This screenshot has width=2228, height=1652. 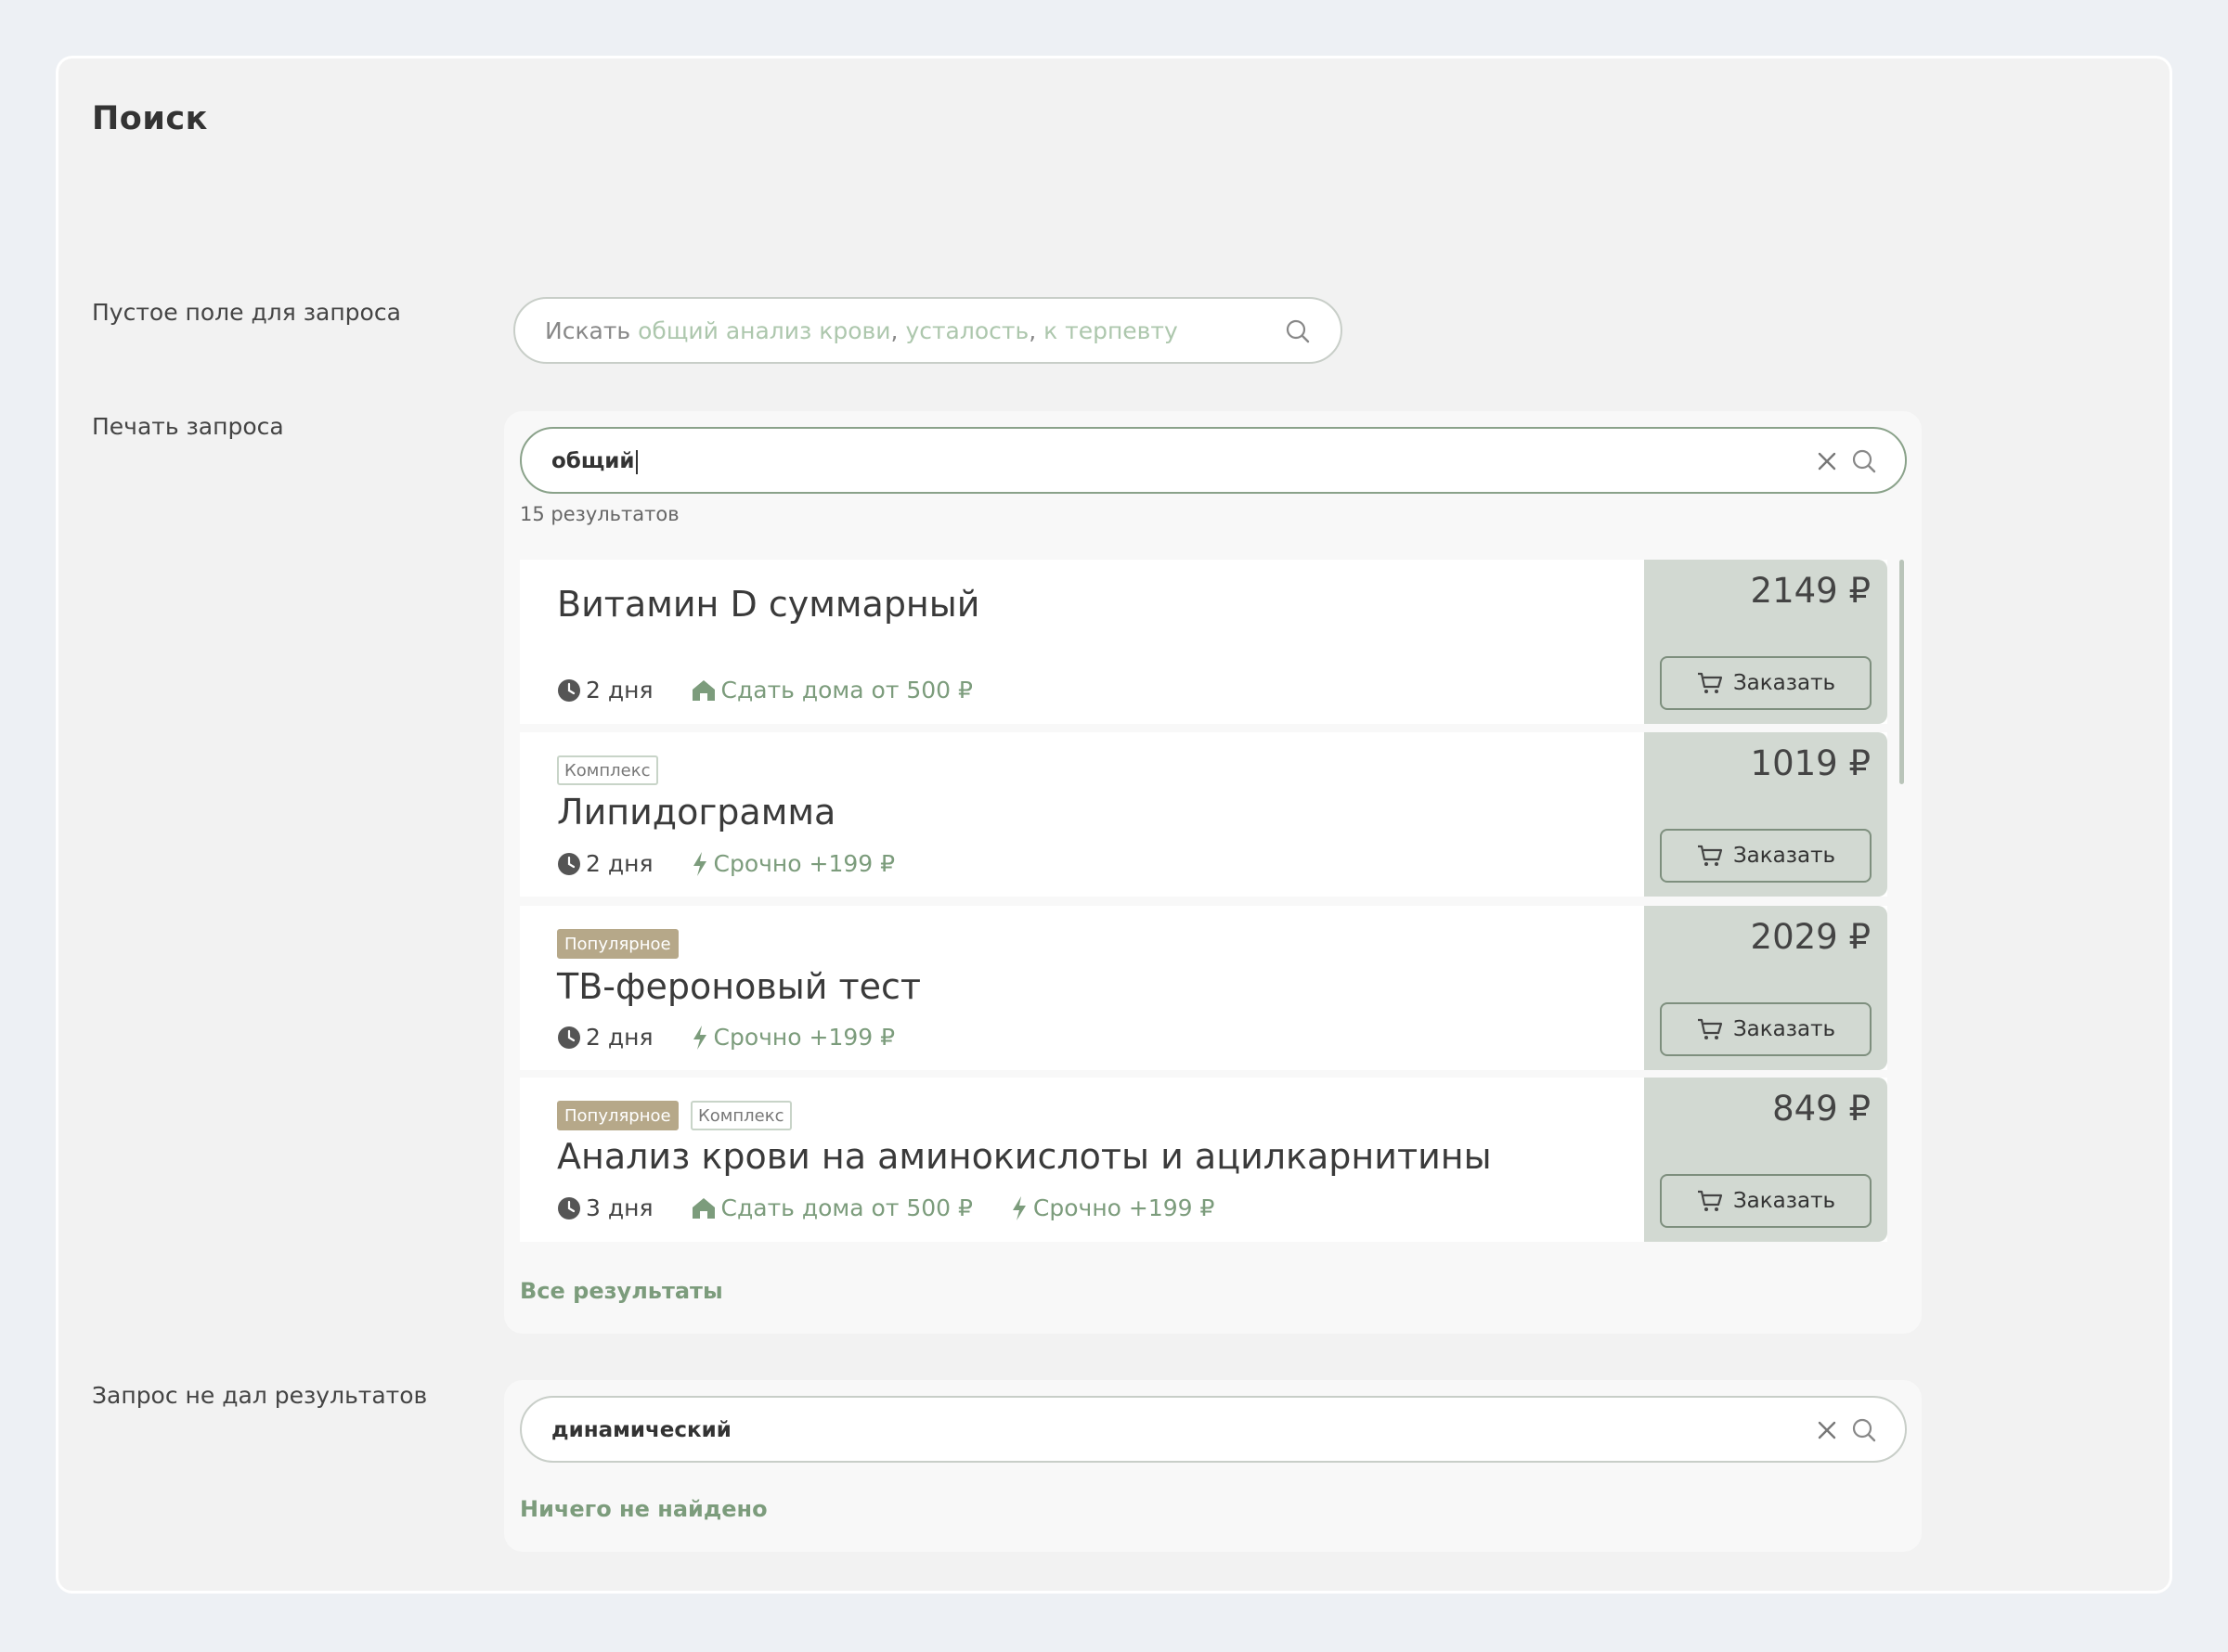 I want to click on section-label-empty: Пустое поле для запроса, so click(x=247, y=312).